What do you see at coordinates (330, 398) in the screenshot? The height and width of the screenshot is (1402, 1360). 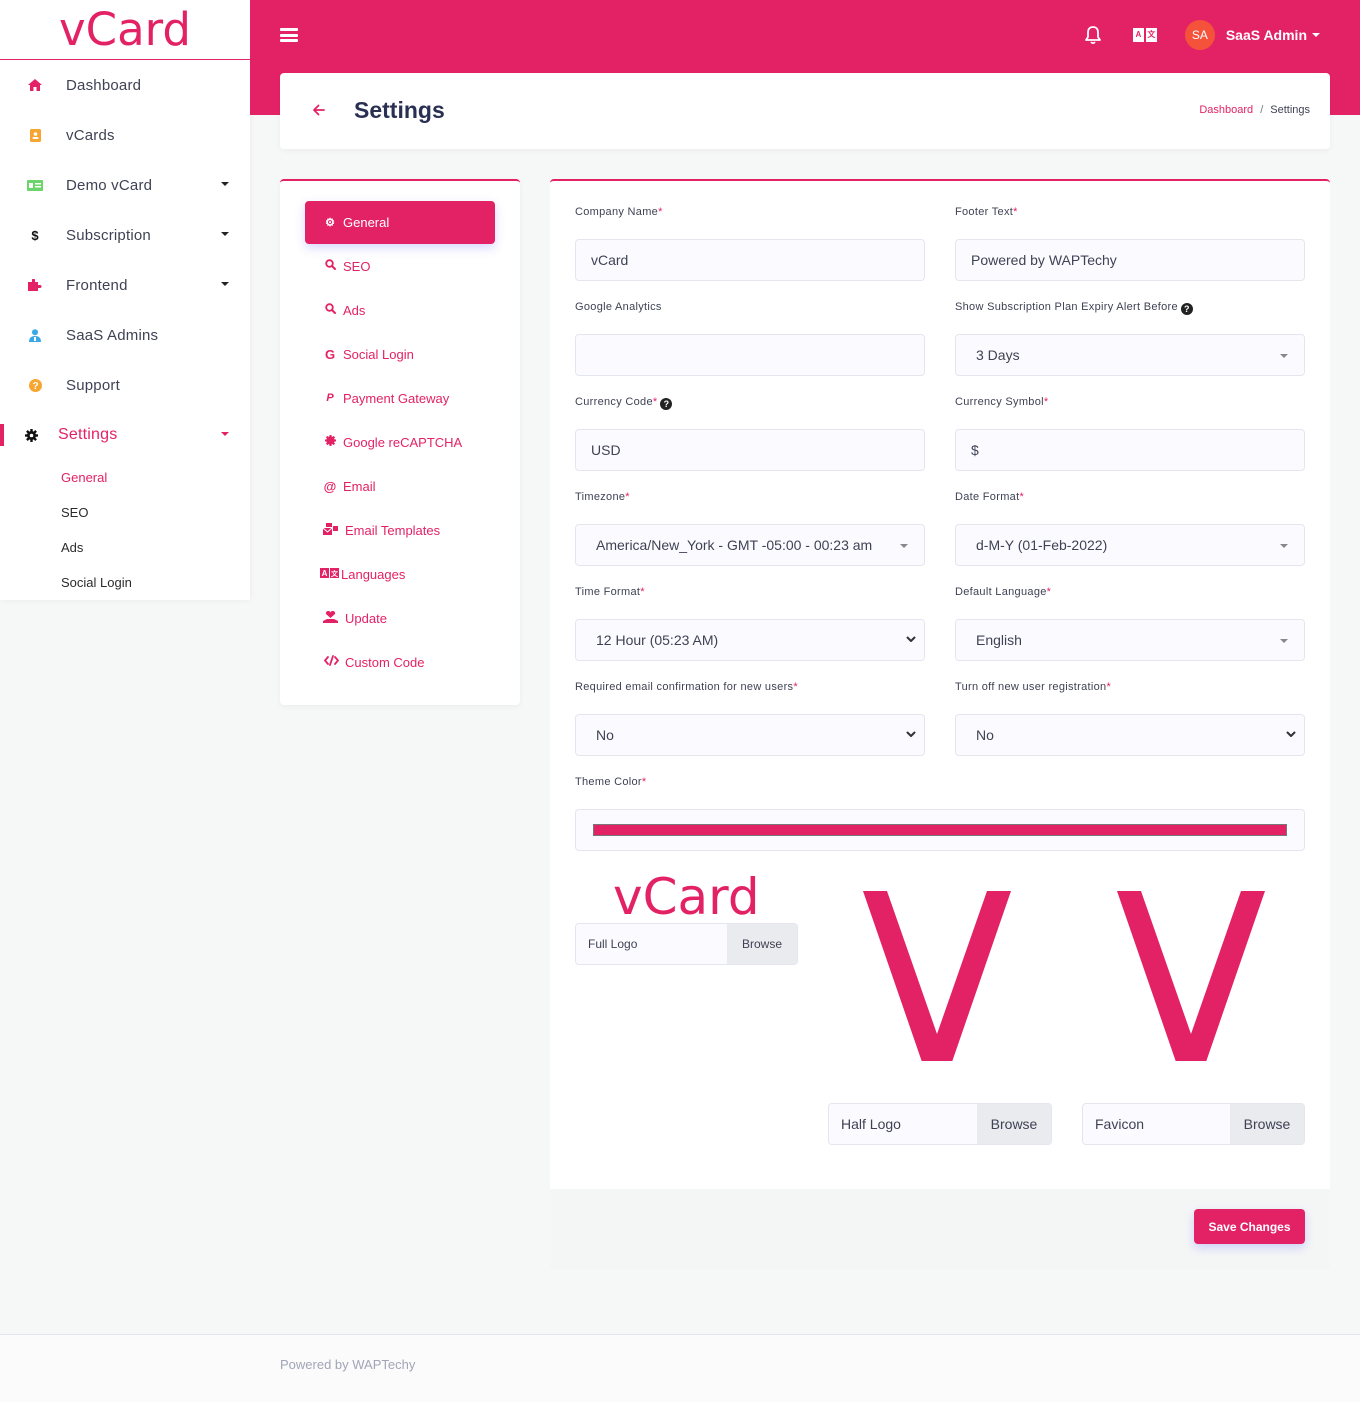 I see `paypal-icon: P` at bounding box center [330, 398].